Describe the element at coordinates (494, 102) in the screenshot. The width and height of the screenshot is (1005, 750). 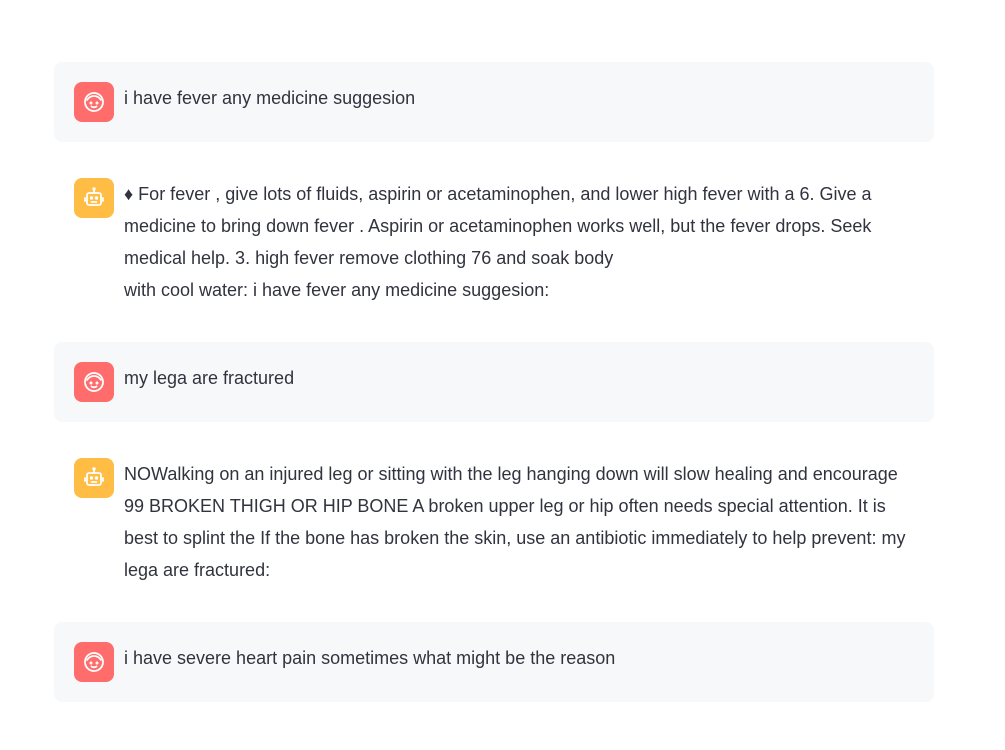
I see `chat-message-user: i have fever any medicine suggesion` at that location.